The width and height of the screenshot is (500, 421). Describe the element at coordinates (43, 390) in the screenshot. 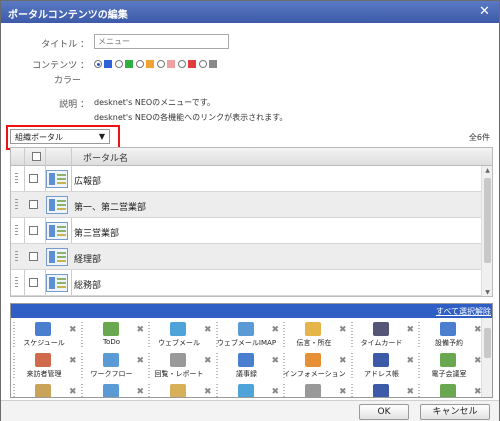

I see `cabinet-icon` at that location.